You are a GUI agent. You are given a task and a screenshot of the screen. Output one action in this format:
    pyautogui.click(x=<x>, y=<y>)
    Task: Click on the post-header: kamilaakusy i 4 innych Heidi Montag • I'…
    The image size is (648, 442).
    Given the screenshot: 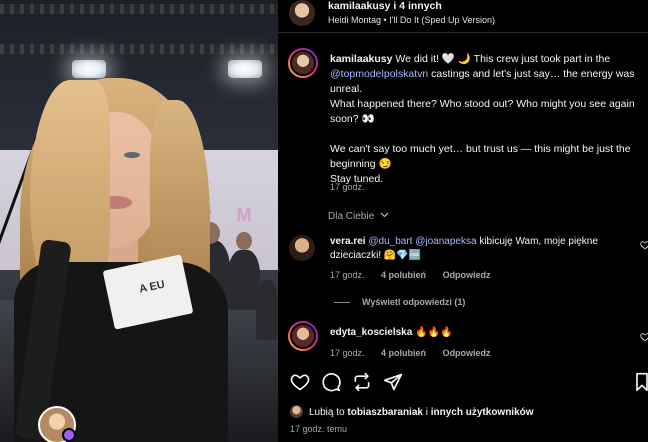 What is the action you would take?
    pyautogui.click(x=463, y=15)
    